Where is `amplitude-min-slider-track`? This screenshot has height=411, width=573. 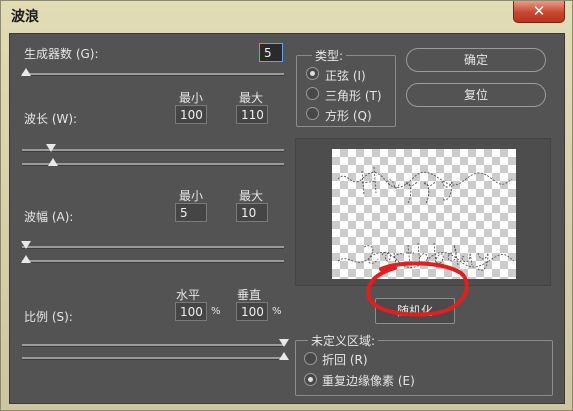 amplitude-min-slider-track is located at coordinates (153, 261).